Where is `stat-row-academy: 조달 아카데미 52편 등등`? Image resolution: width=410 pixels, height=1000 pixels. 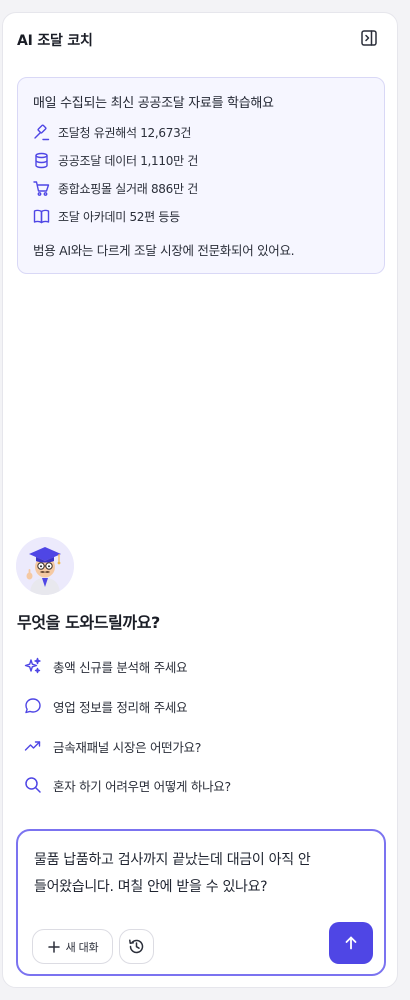 stat-row-academy: 조달 아카데미 52편 등등 is located at coordinates (106, 216).